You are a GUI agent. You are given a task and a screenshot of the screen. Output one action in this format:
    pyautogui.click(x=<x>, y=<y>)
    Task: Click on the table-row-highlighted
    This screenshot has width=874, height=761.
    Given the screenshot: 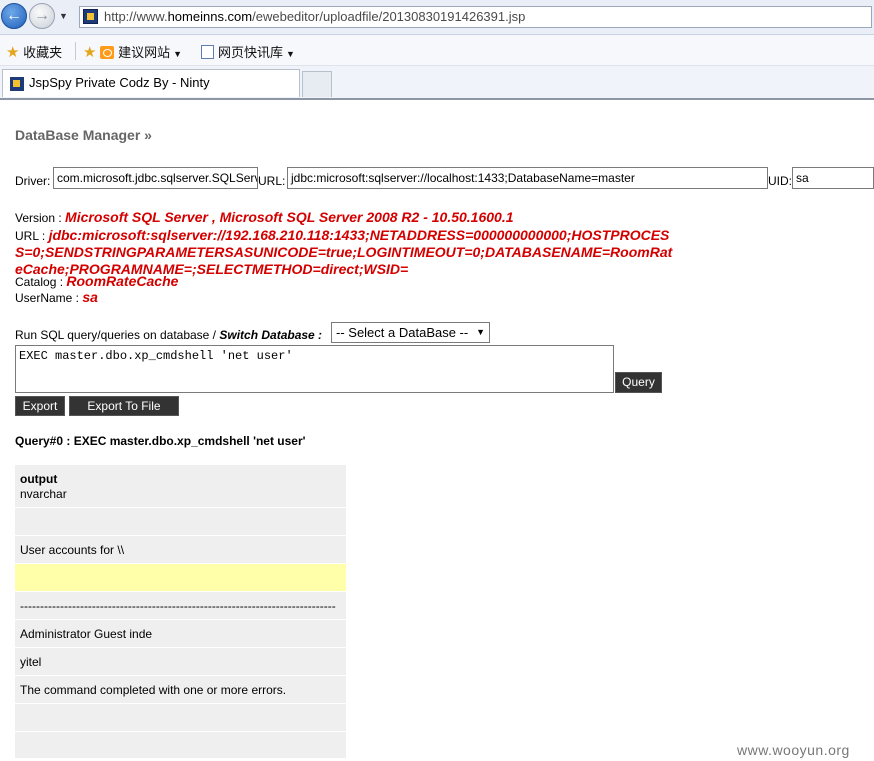 What is the action you would take?
    pyautogui.click(x=180, y=578)
    